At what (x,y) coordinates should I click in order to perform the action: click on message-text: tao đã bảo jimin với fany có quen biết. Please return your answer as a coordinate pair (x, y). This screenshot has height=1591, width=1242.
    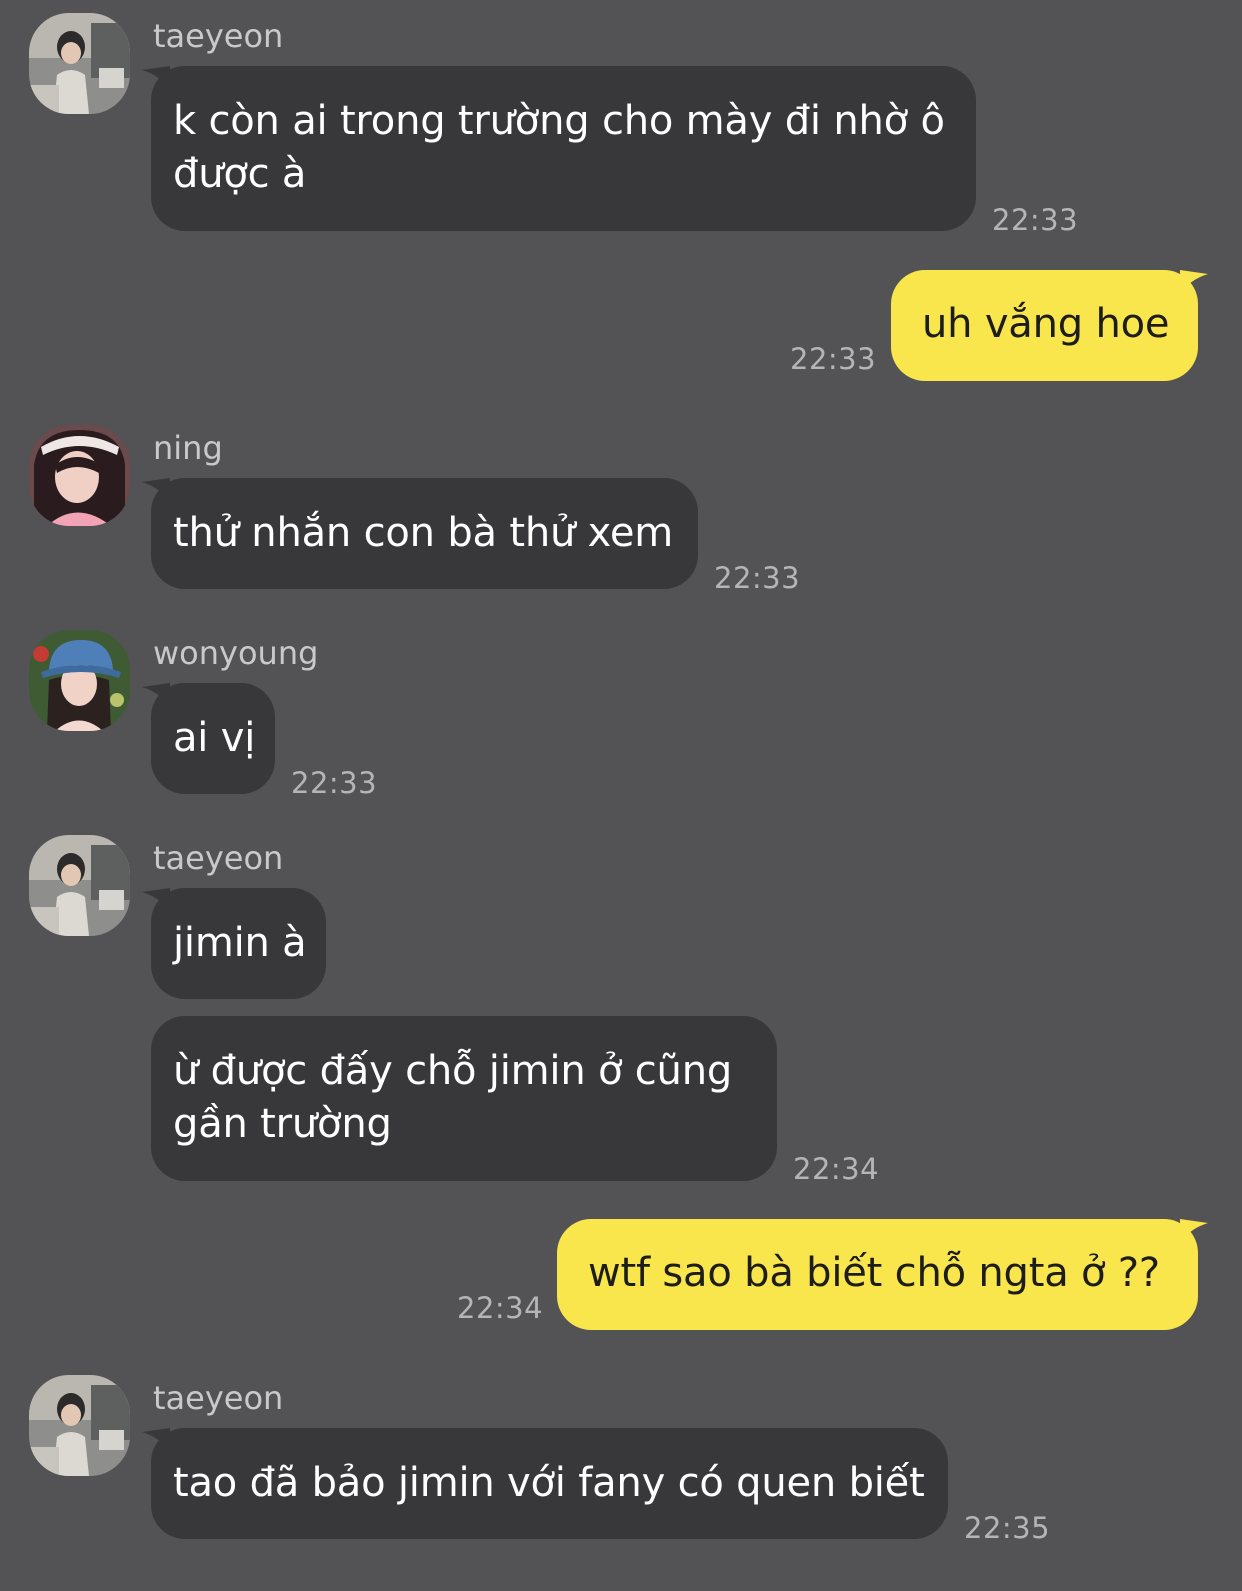
    Looking at the image, I should click on (549, 1483).